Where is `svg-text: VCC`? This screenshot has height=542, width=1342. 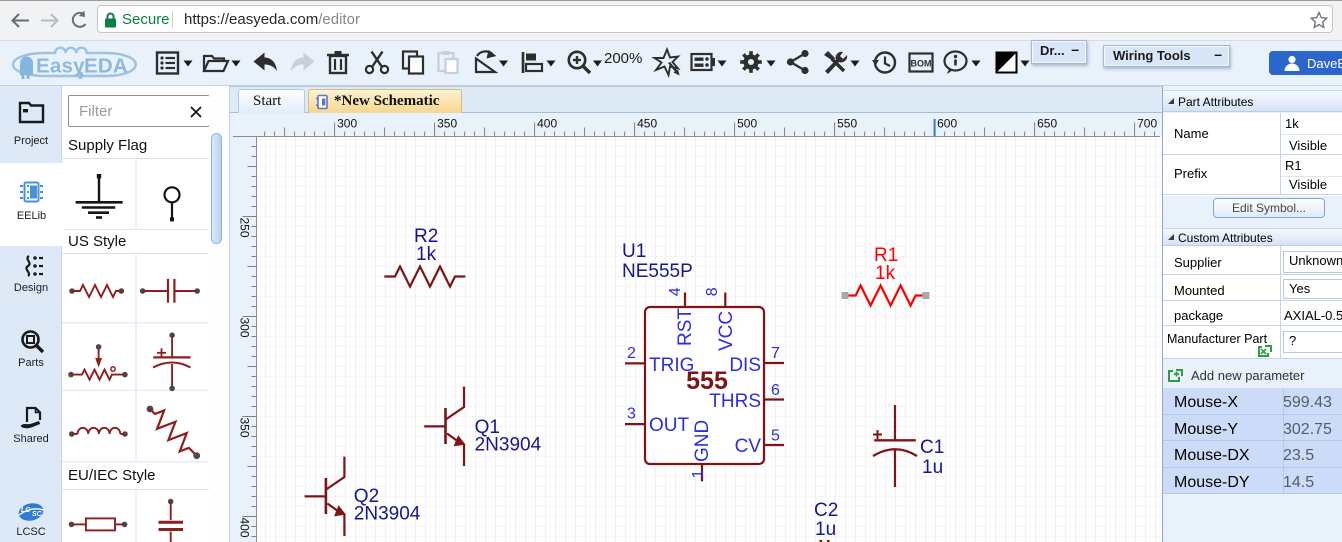
svg-text: VCC is located at coordinates (726, 331).